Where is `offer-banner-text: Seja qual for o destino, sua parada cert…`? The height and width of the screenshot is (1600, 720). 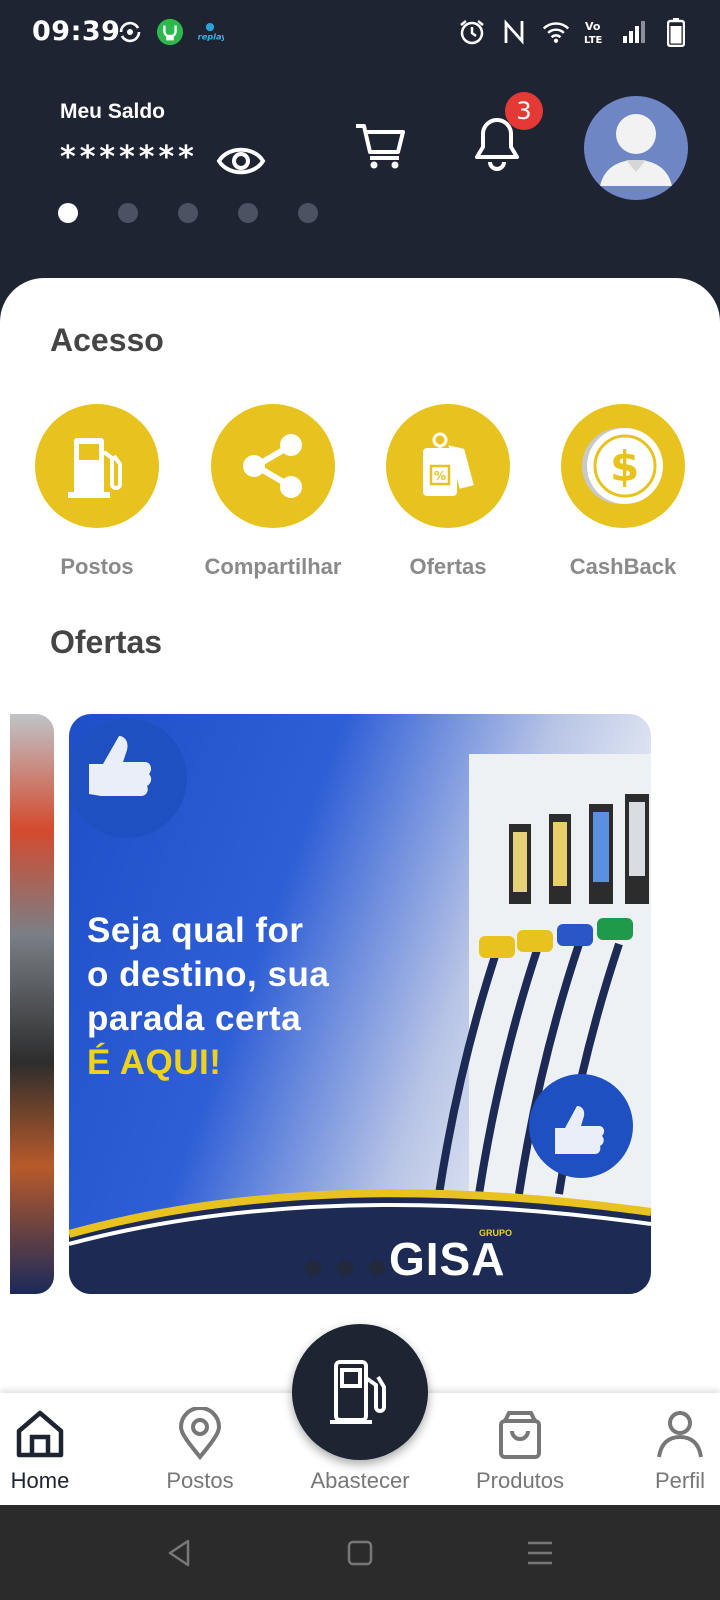
offer-banner-text: Seja qual for o destino, sua parada cert… is located at coordinates (208, 997).